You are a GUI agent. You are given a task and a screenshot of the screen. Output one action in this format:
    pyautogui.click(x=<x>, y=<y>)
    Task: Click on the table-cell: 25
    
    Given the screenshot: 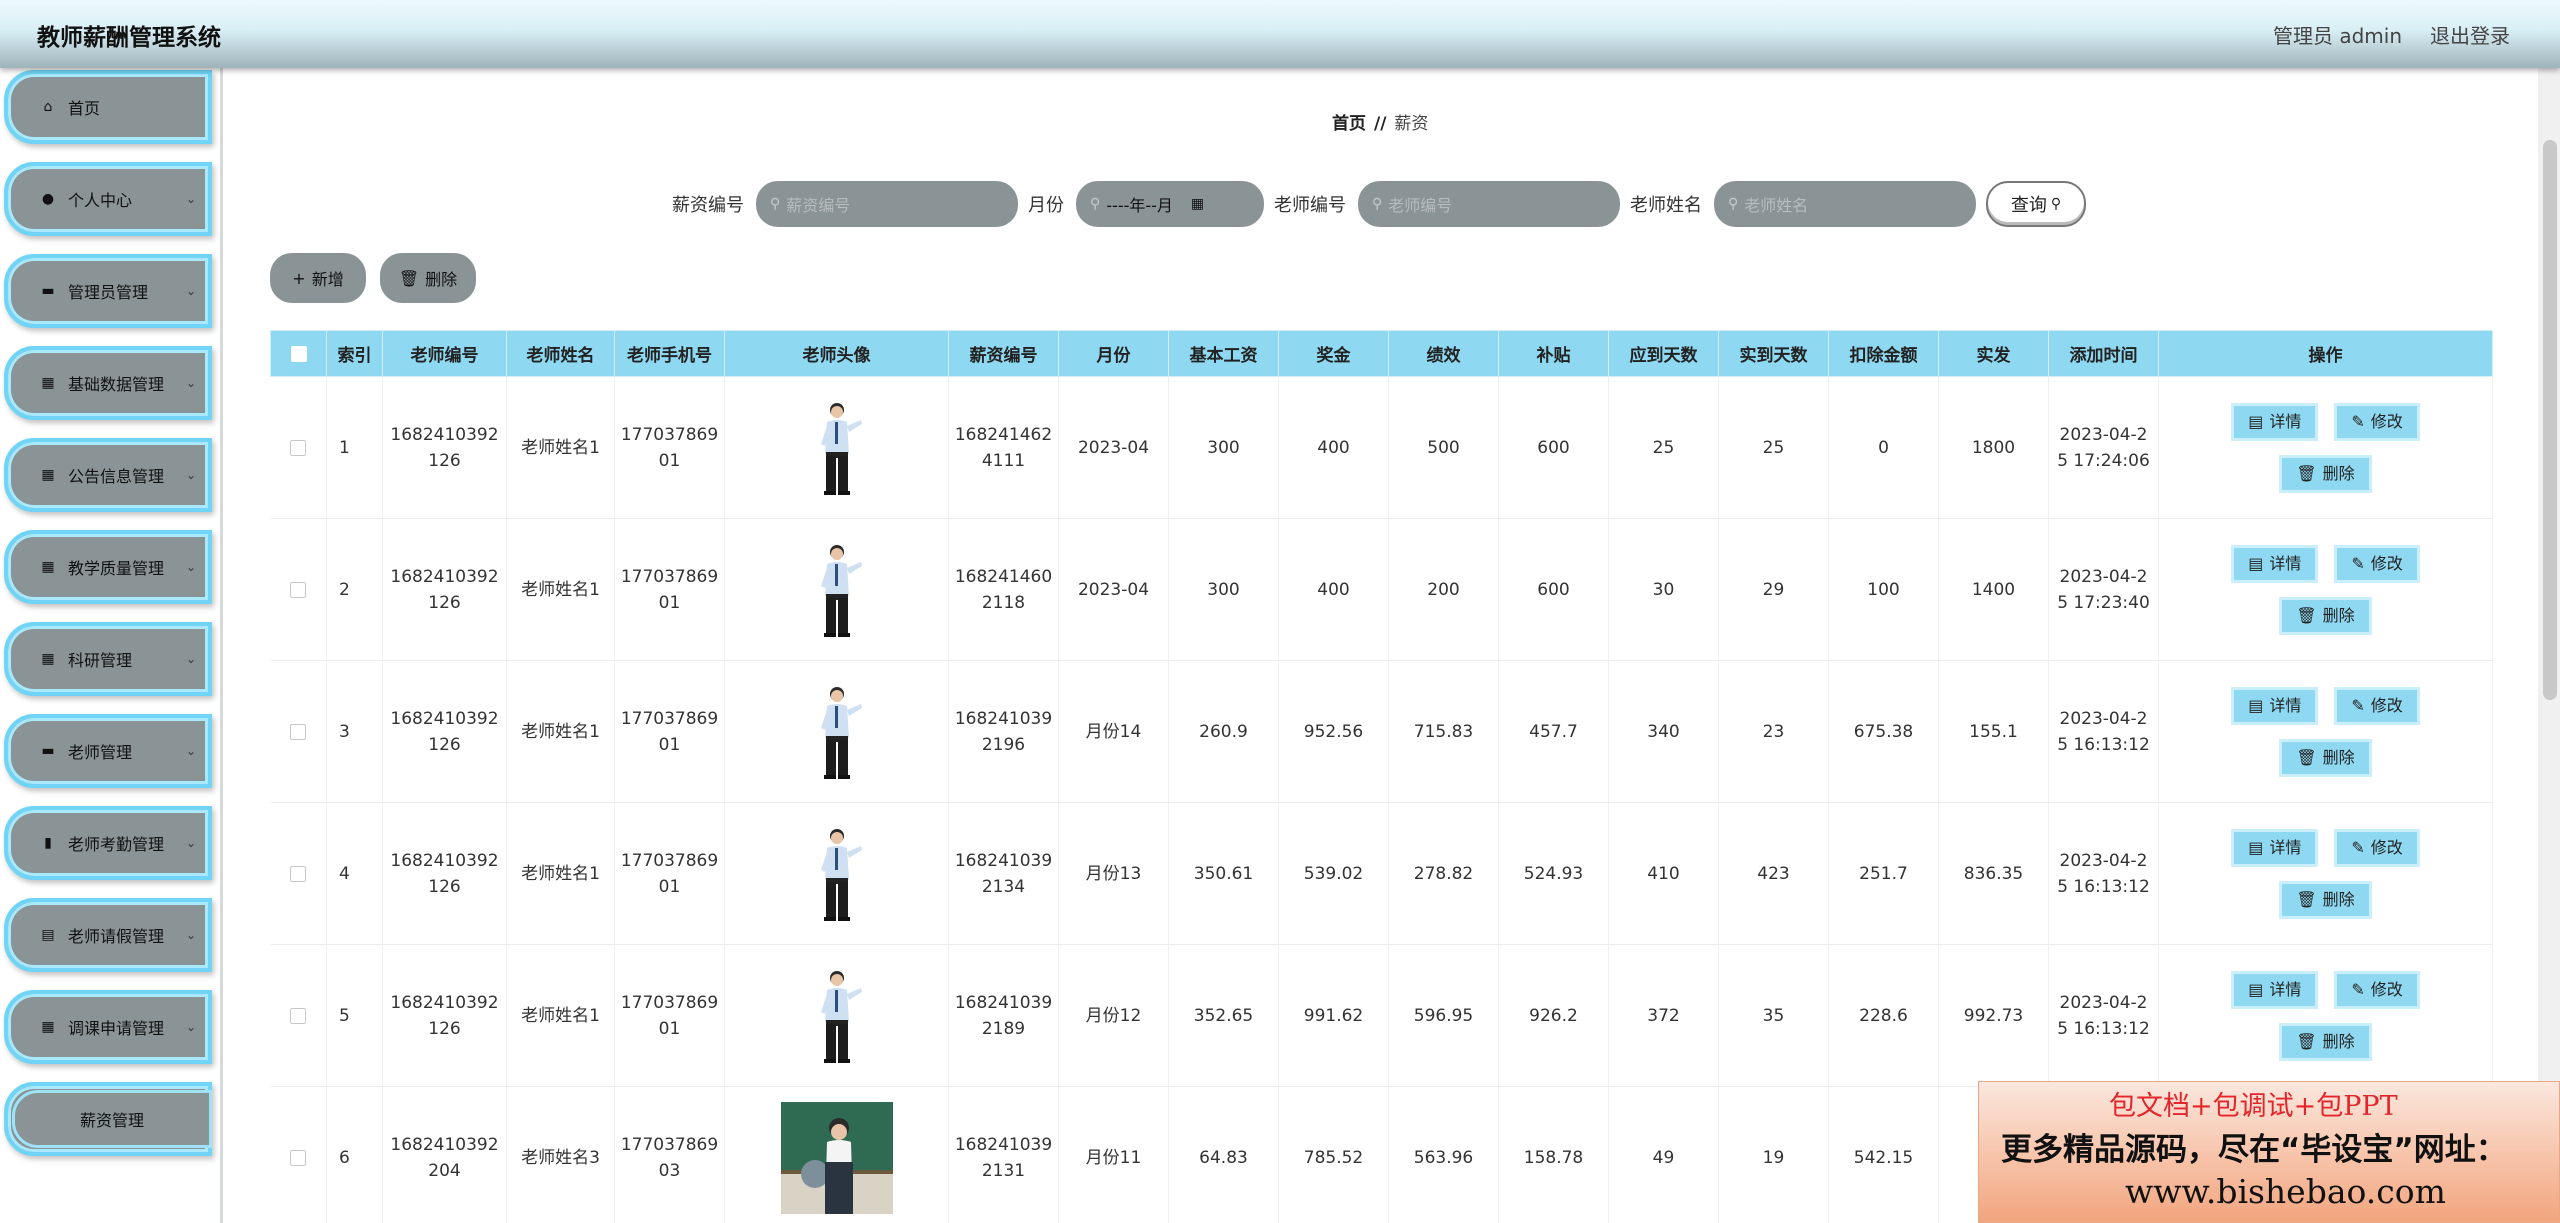 What is the action you would take?
    pyautogui.click(x=1663, y=447)
    